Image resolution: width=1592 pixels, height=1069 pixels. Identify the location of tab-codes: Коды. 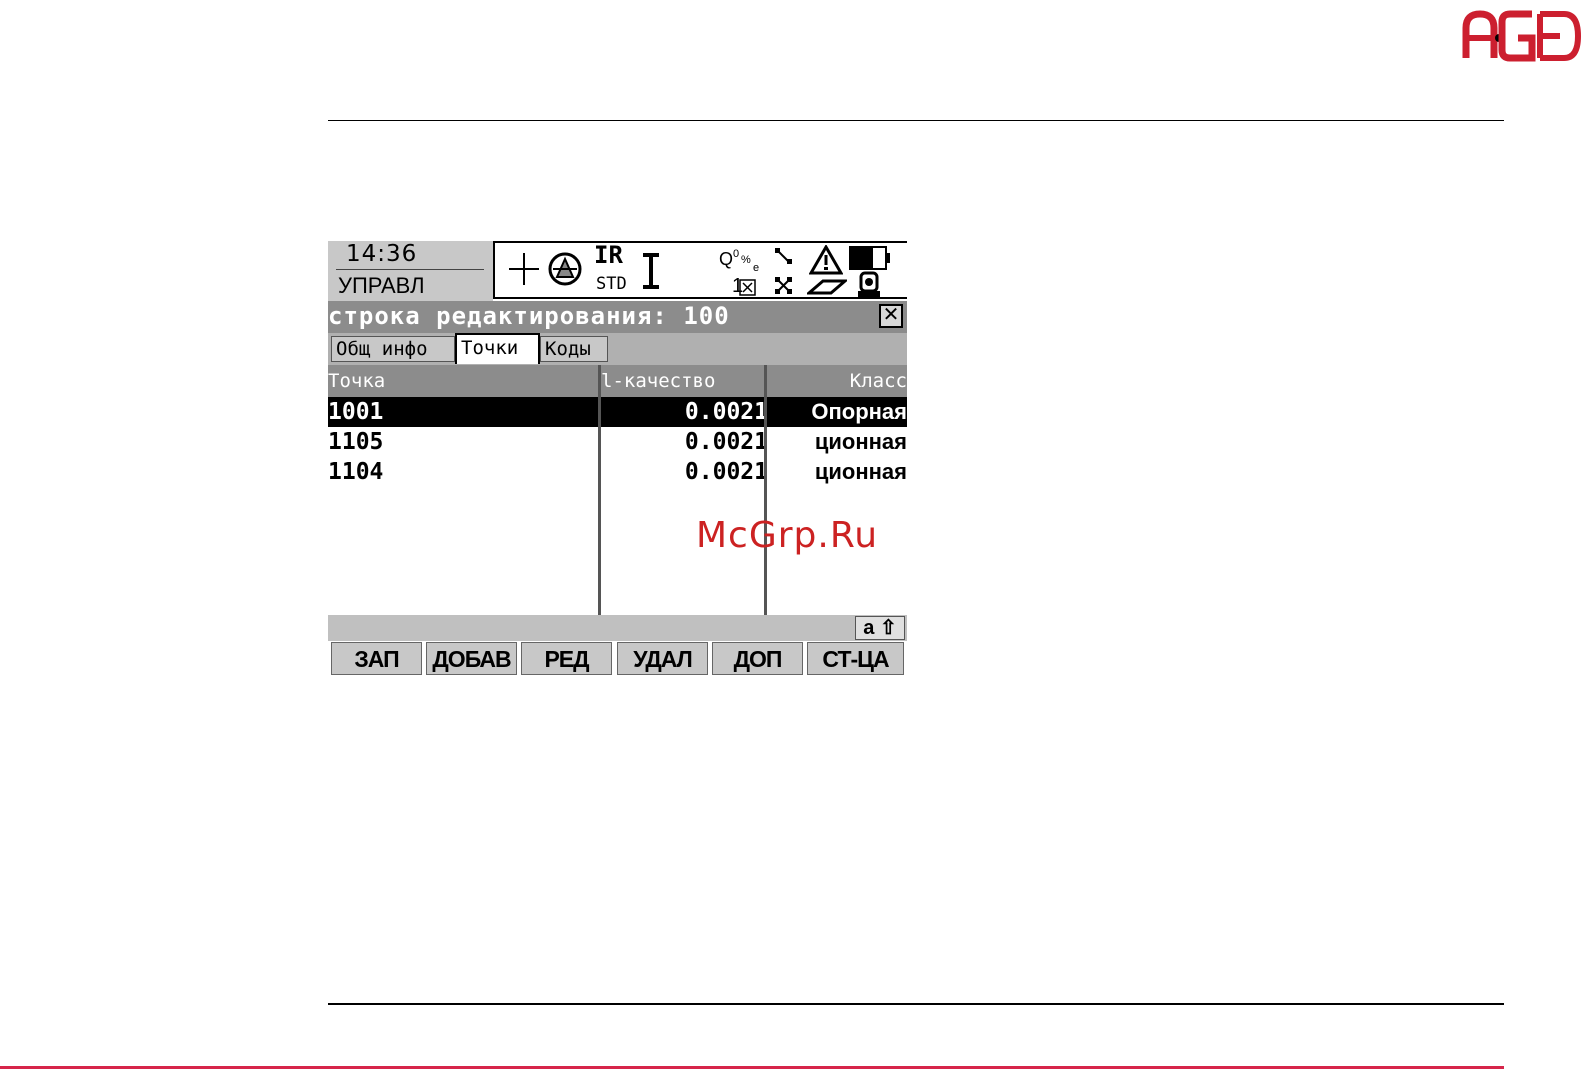
(574, 349).